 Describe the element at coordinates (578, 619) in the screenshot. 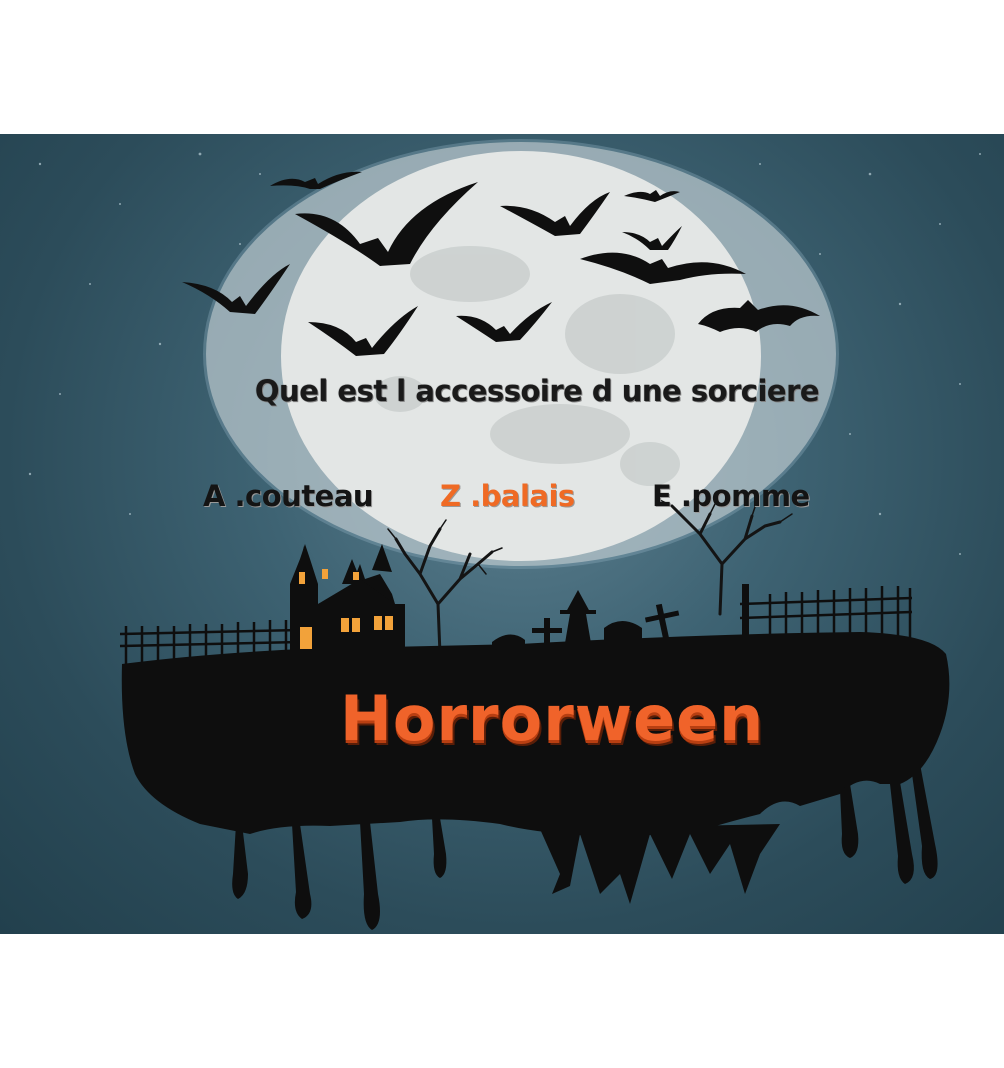

I see `witch-silhouette` at that location.